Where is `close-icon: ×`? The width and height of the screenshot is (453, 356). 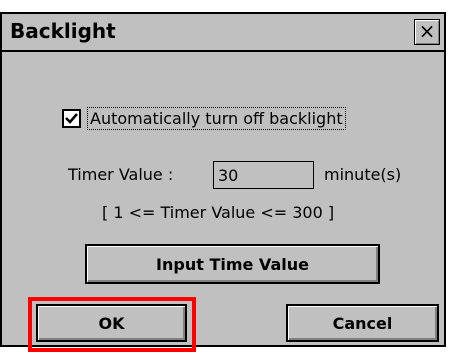
close-icon: × is located at coordinates (427, 31).